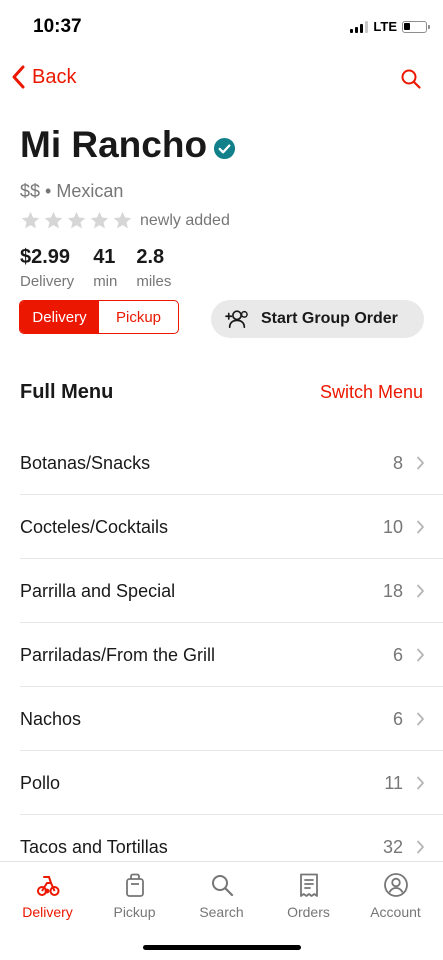 This screenshot has width=443, height=960. What do you see at coordinates (94, 526) in the screenshot?
I see `category-name: Cocteles/Cocktails` at bounding box center [94, 526].